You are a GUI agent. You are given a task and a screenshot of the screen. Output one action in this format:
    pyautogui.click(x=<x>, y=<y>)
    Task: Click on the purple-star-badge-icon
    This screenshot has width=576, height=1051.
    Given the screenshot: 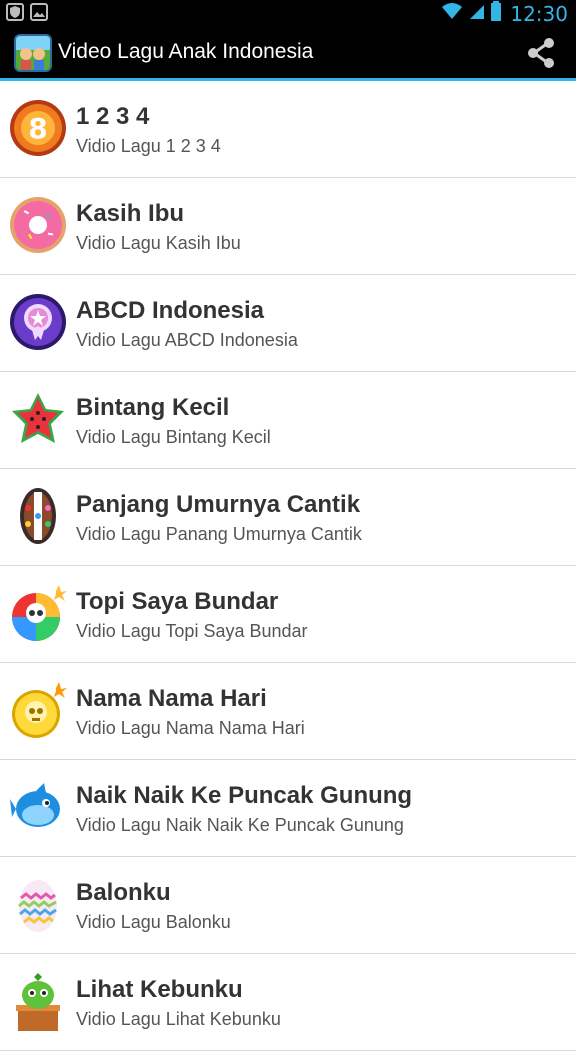 What is the action you would take?
    pyautogui.click(x=38, y=322)
    